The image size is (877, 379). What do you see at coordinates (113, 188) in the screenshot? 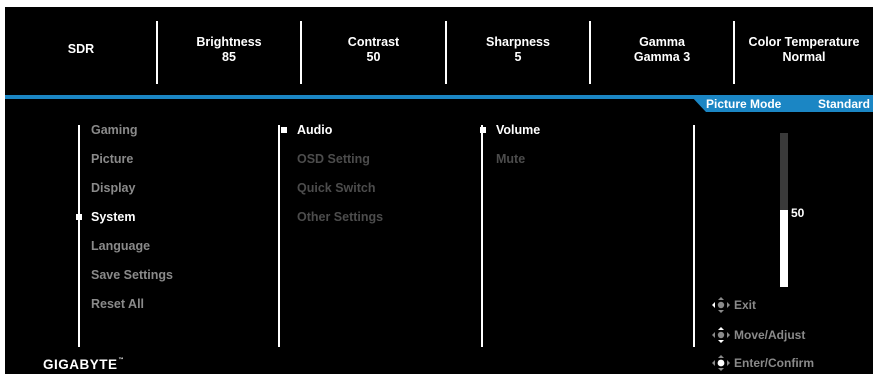
I see `main-menu-item-display: Display` at bounding box center [113, 188].